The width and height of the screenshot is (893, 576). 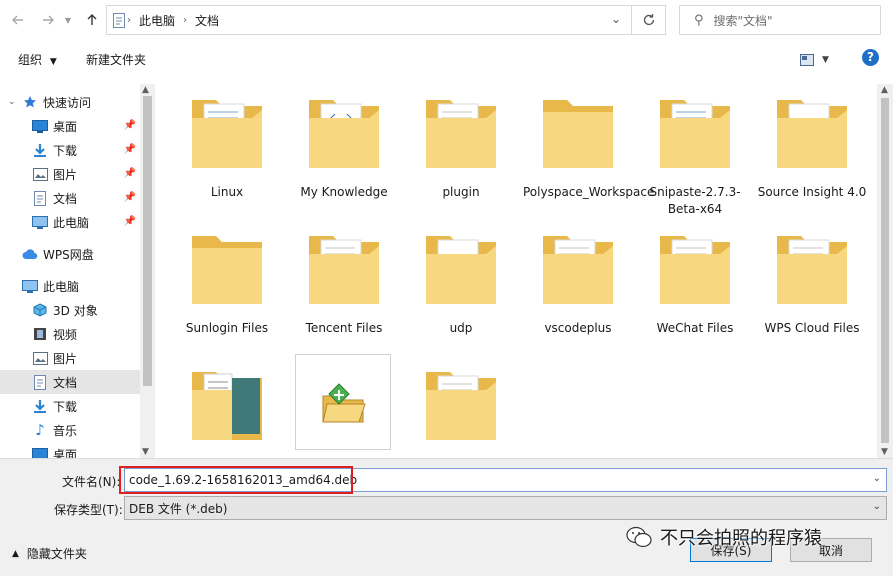 I want to click on nav-this-pc: 此电脑, so click(x=70, y=286).